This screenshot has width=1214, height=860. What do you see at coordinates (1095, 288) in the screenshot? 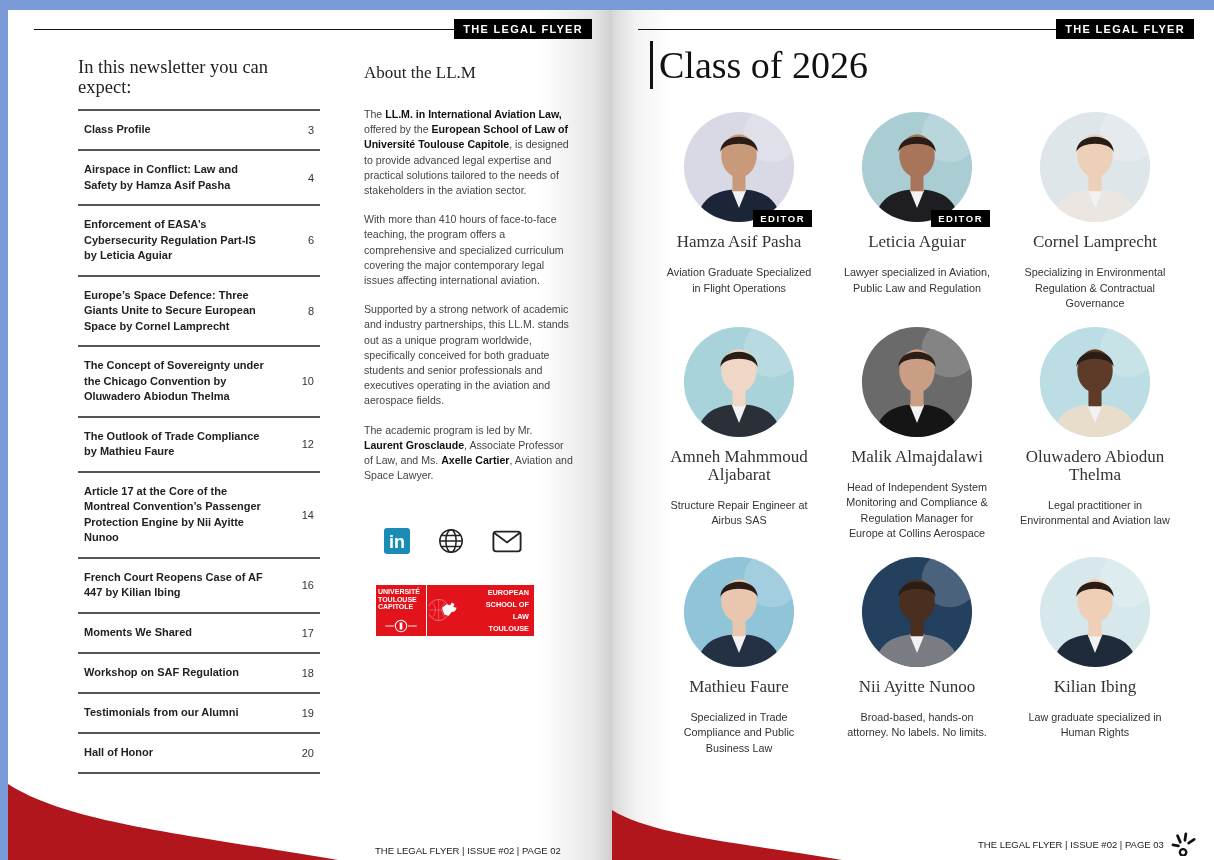
I see `person-role: Specializing in Environmental Regulation & Contractual Governance` at bounding box center [1095, 288].